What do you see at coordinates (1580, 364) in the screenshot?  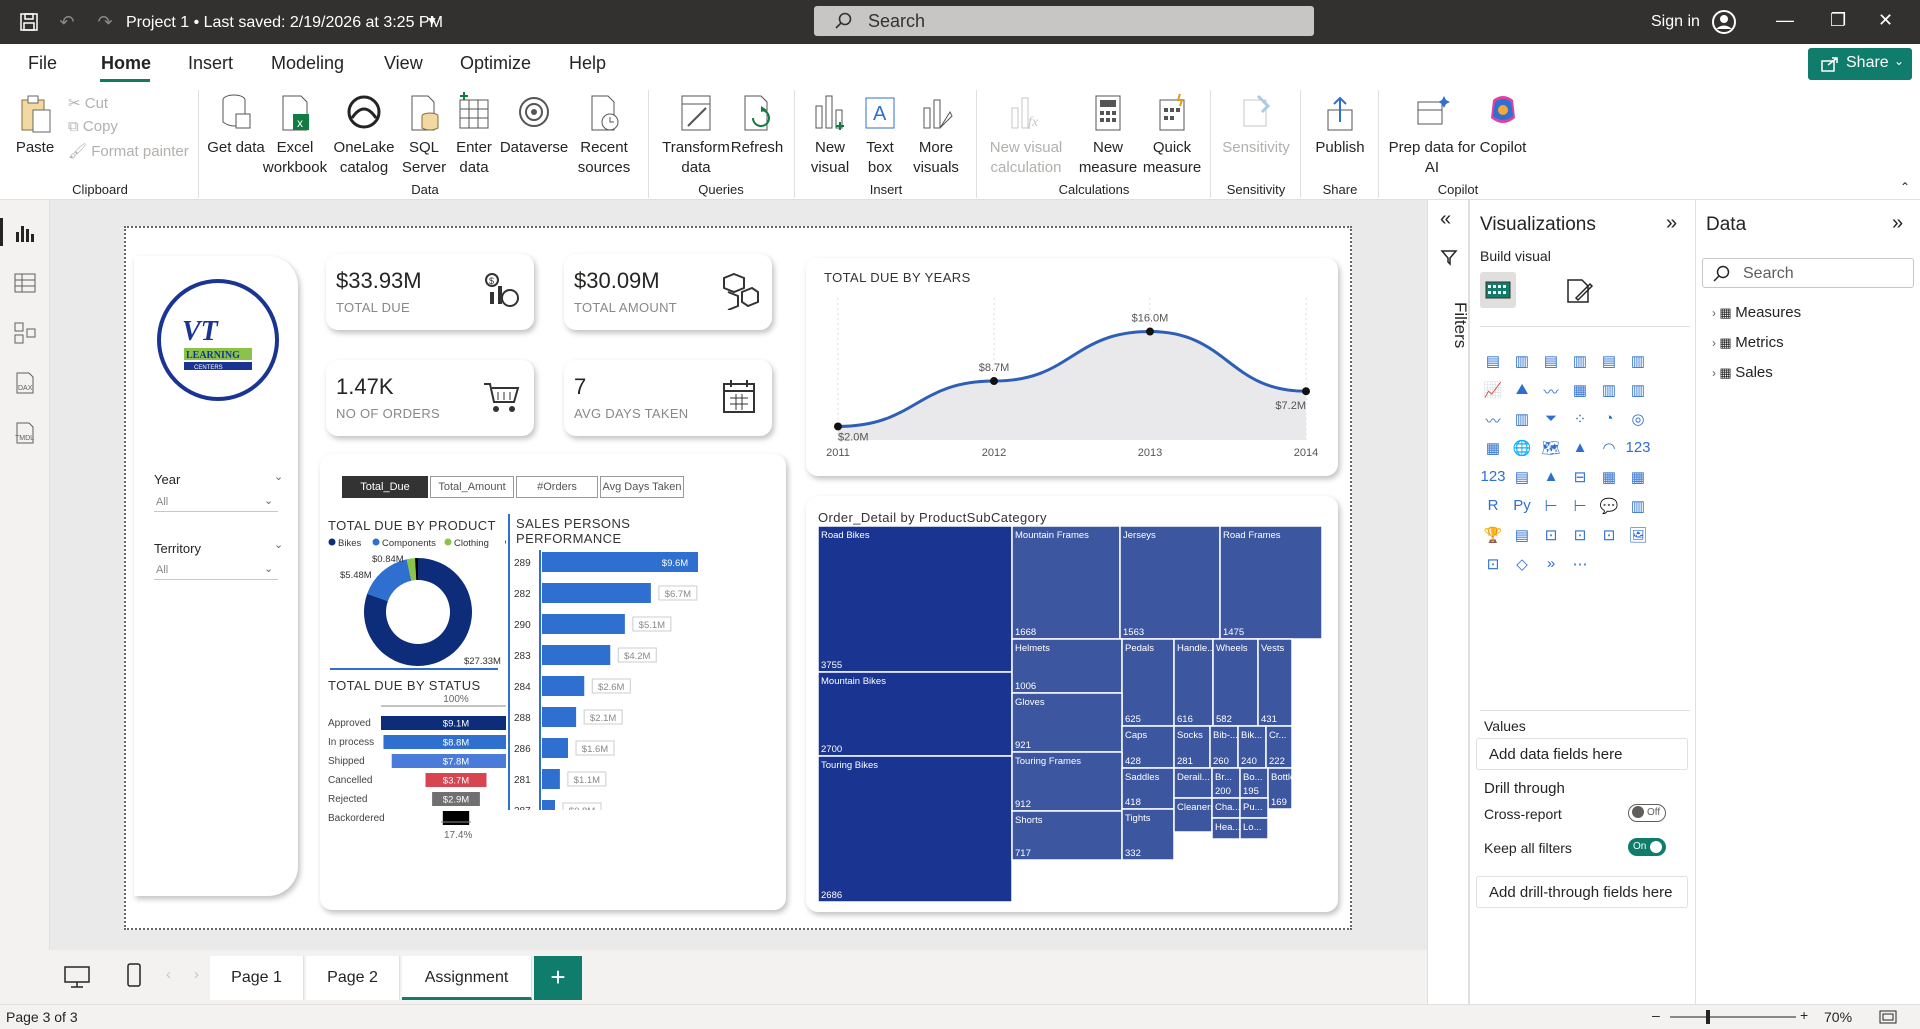 I see `clustered-column-icon: ▥` at bounding box center [1580, 364].